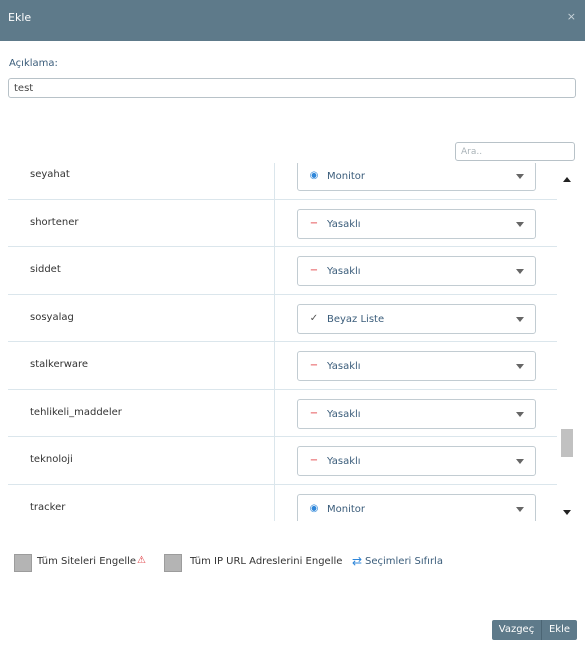  What do you see at coordinates (567, 512) in the screenshot?
I see `scroll-down-icon` at bounding box center [567, 512].